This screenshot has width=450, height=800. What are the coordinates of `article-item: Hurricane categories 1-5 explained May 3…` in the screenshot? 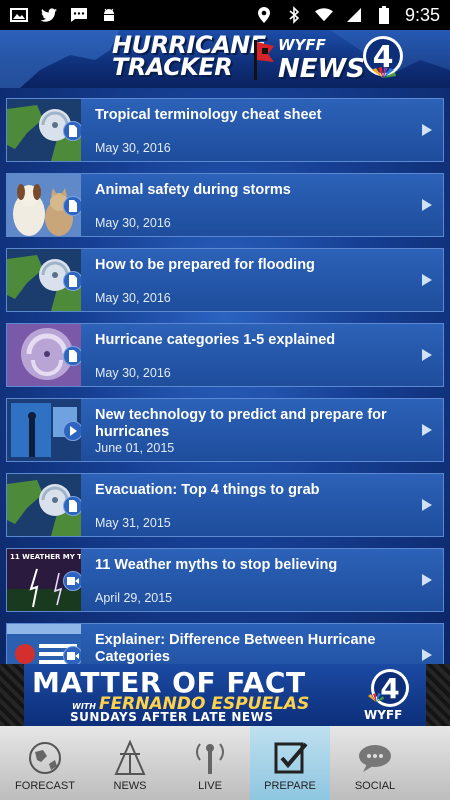 It's located at (225, 355).